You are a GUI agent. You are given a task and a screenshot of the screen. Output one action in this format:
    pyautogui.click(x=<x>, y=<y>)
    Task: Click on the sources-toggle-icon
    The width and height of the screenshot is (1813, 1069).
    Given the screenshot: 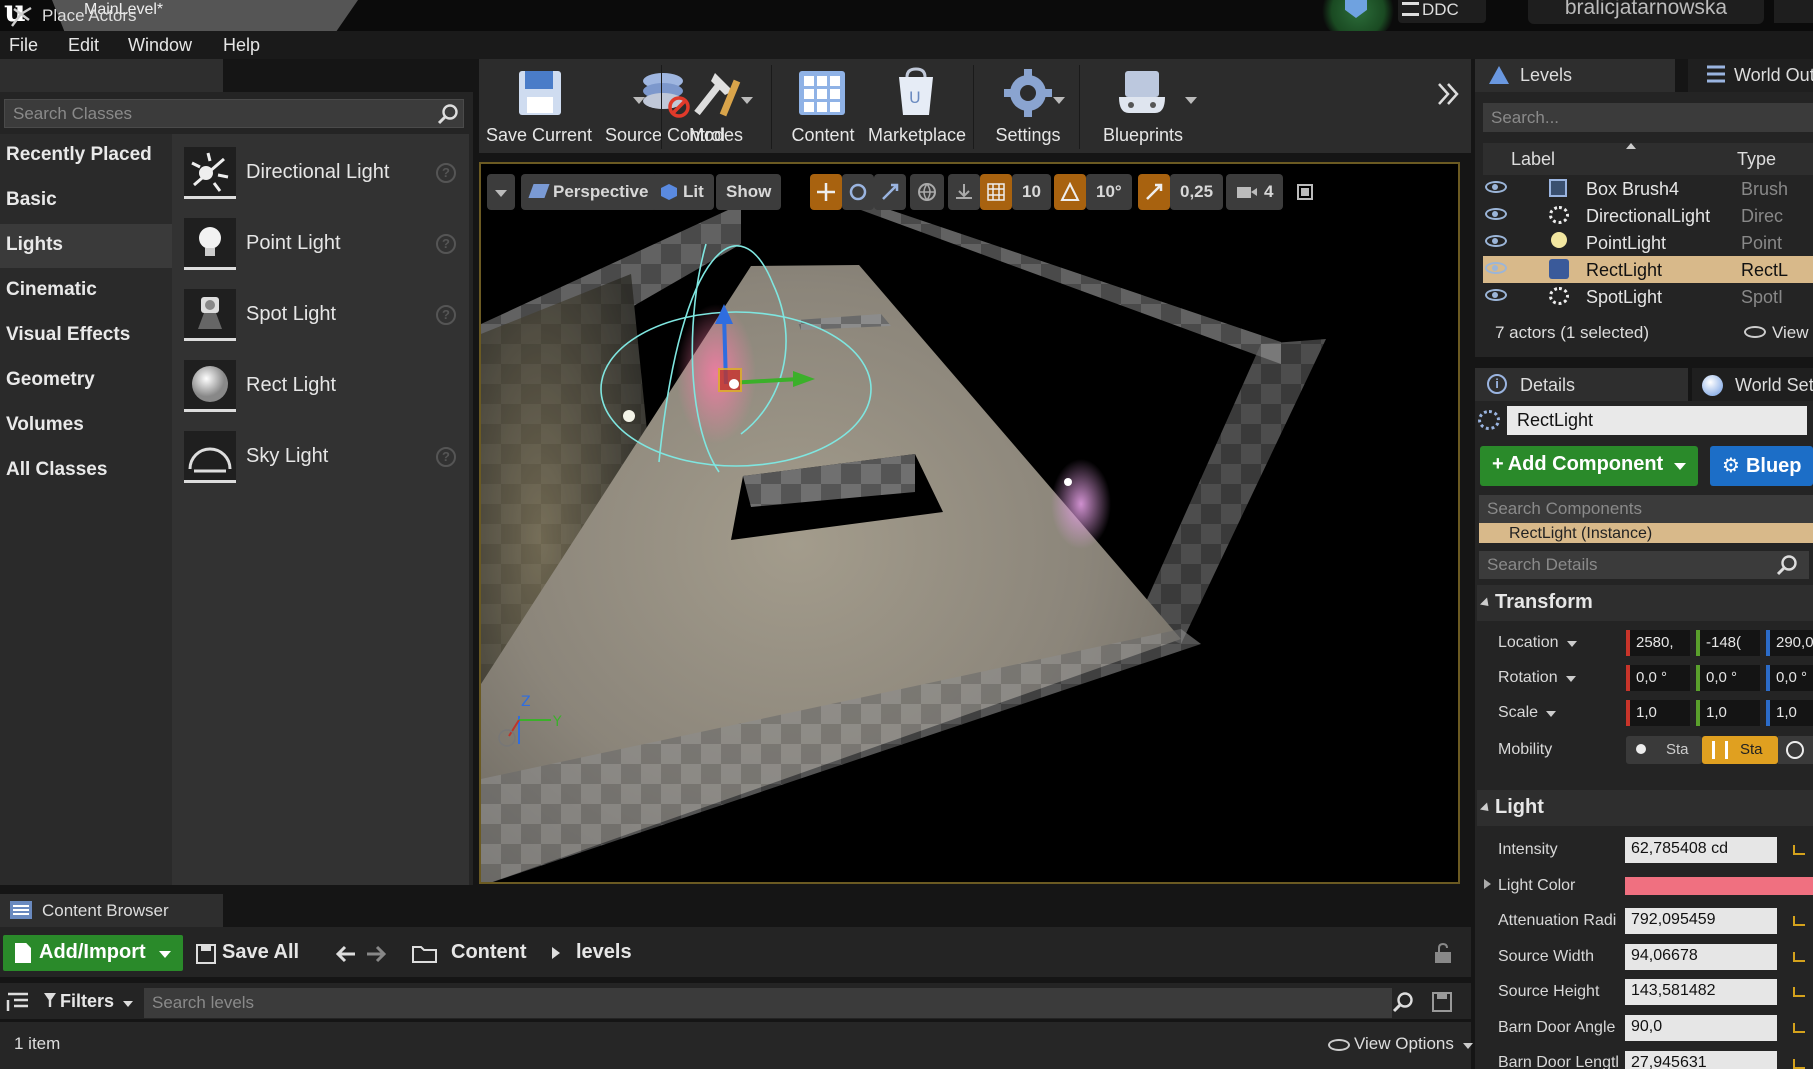 What is the action you would take?
    pyautogui.click(x=18, y=1002)
    